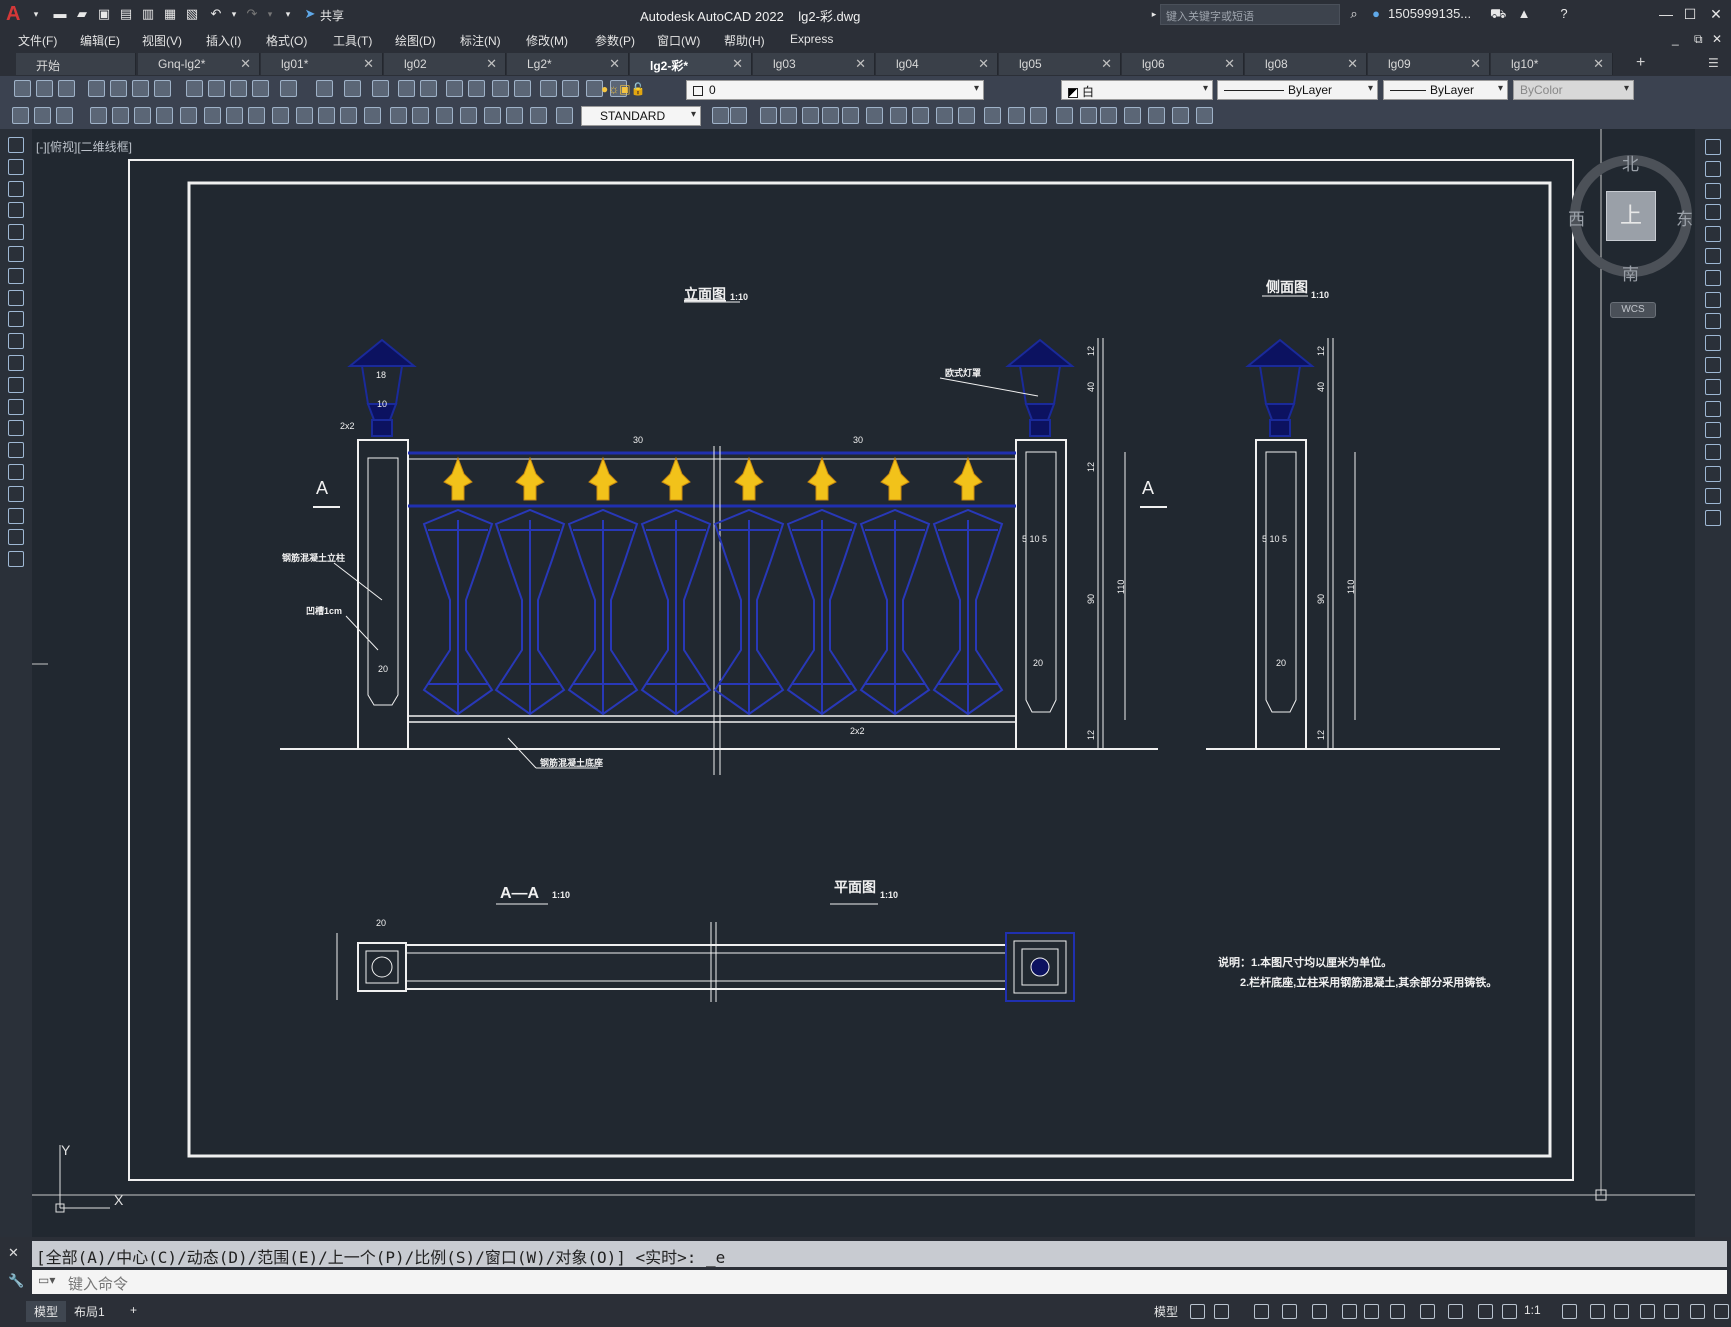  I want to click on tab-lg06: lg06 ✕, so click(1183, 64).